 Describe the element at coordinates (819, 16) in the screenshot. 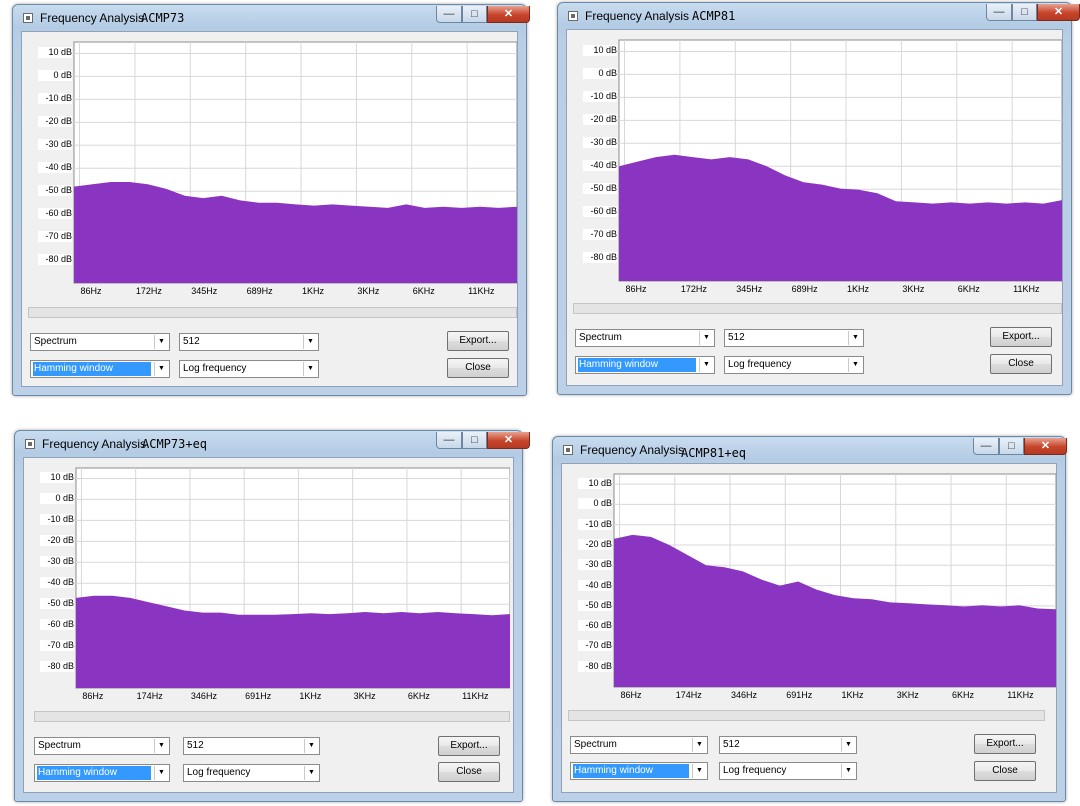

I see `title-bar: Frequency Analysis ACMP81 — □ ✕` at that location.